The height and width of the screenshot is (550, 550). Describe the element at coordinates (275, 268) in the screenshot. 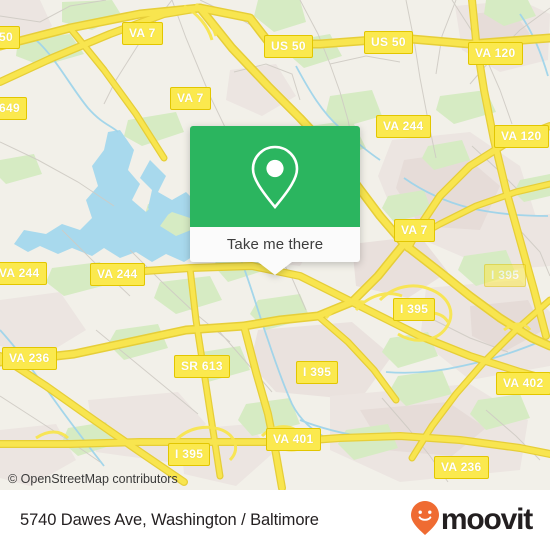

I see `popup-pointer` at that location.